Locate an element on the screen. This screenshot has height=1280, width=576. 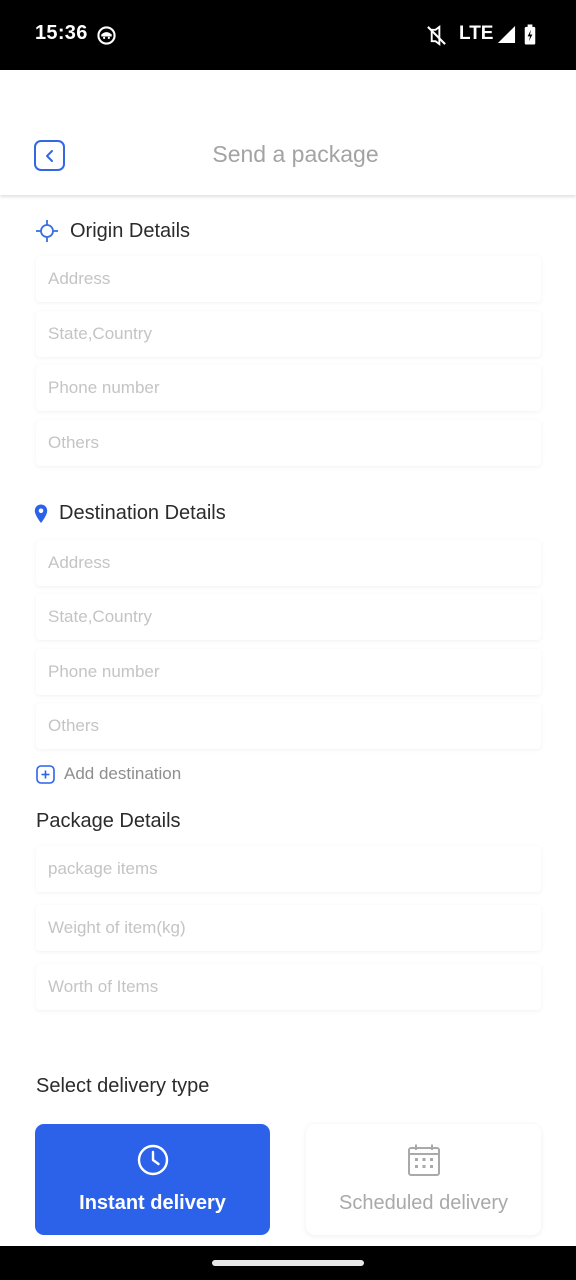
add-destination-button: Add destination is located at coordinates (108, 774).